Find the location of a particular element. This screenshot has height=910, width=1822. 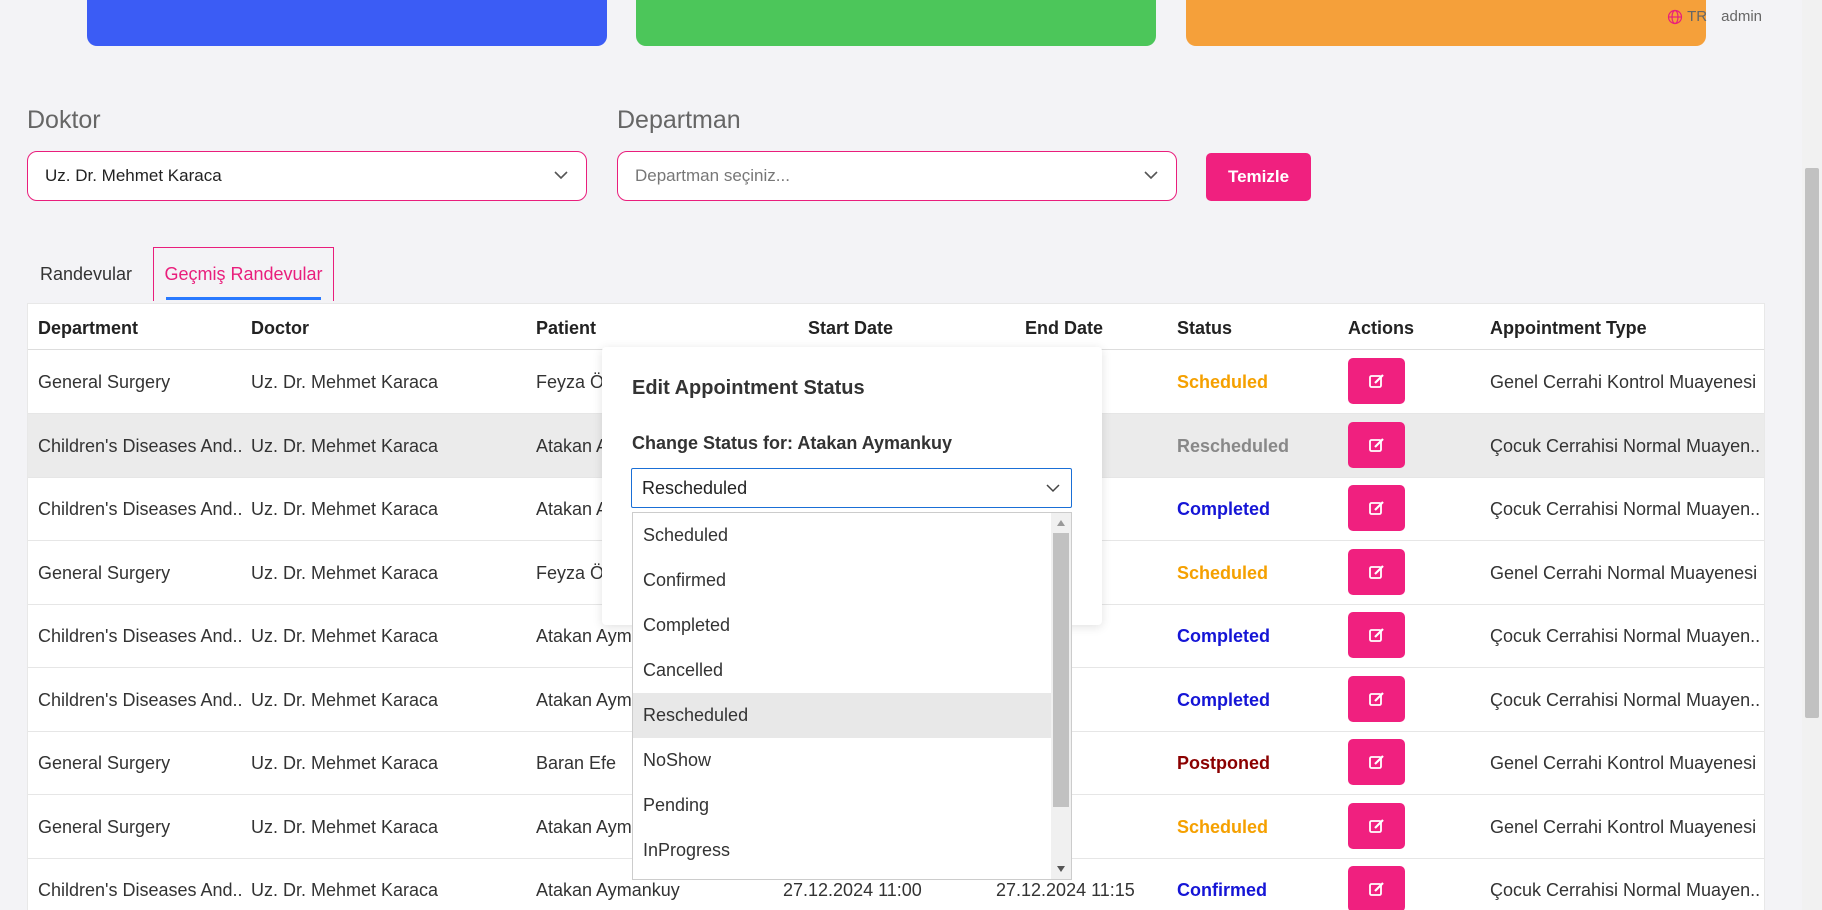

language-switch: TR is located at coordinates (1687, 16).